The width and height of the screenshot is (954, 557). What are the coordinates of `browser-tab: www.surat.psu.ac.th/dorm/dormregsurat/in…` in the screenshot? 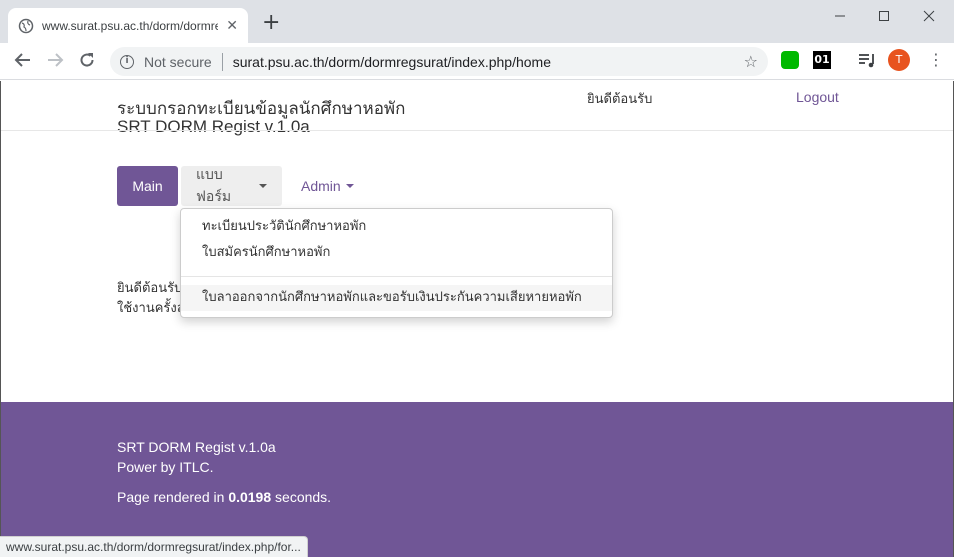 It's located at (128, 25).